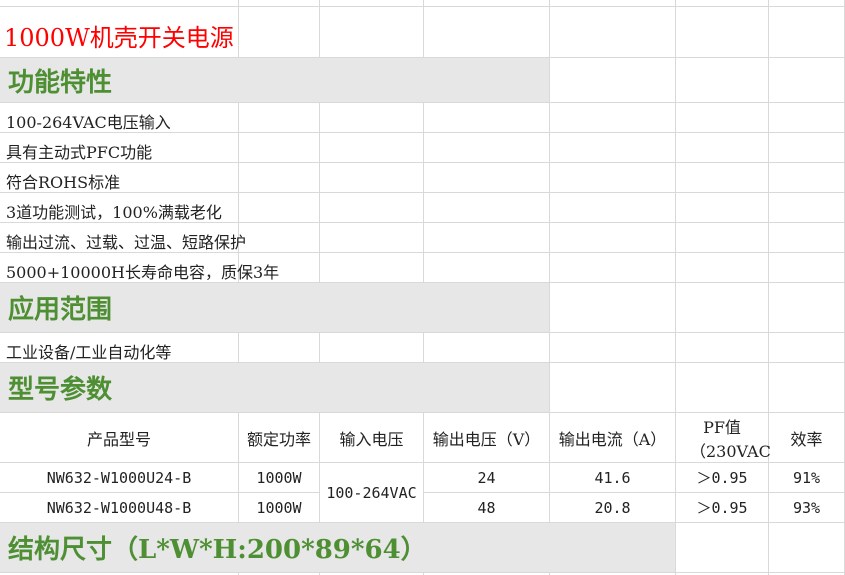 The height and width of the screenshot is (575, 845). Describe the element at coordinates (486, 507) in the screenshot. I see `output-voltage-cell: 48` at that location.